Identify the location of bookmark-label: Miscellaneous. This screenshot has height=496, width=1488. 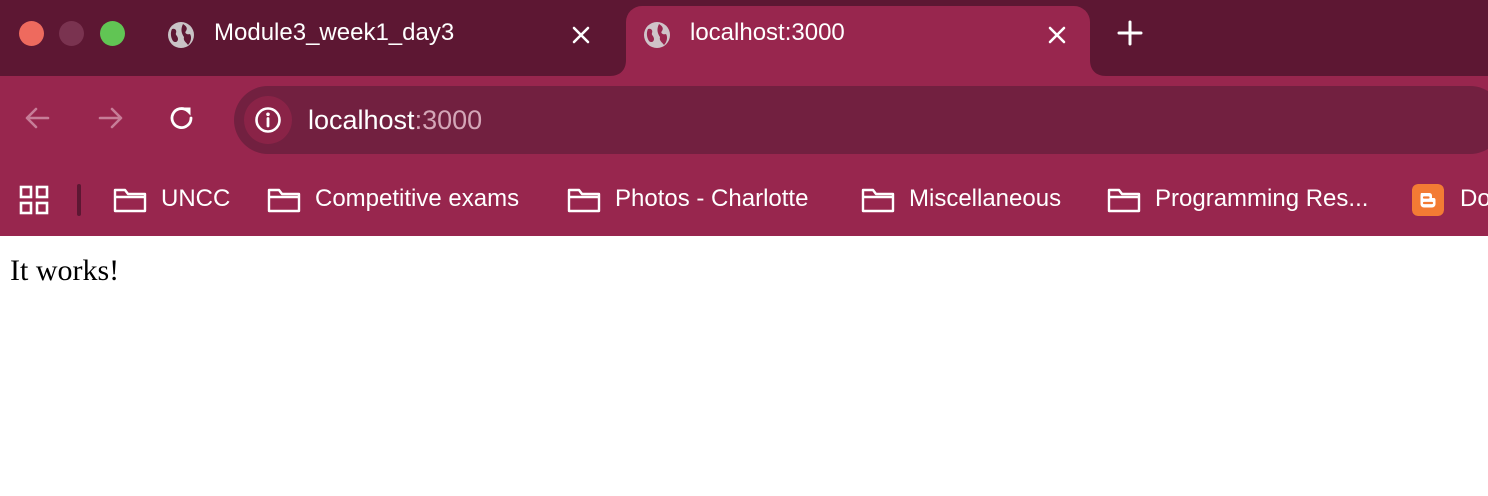
(985, 198).